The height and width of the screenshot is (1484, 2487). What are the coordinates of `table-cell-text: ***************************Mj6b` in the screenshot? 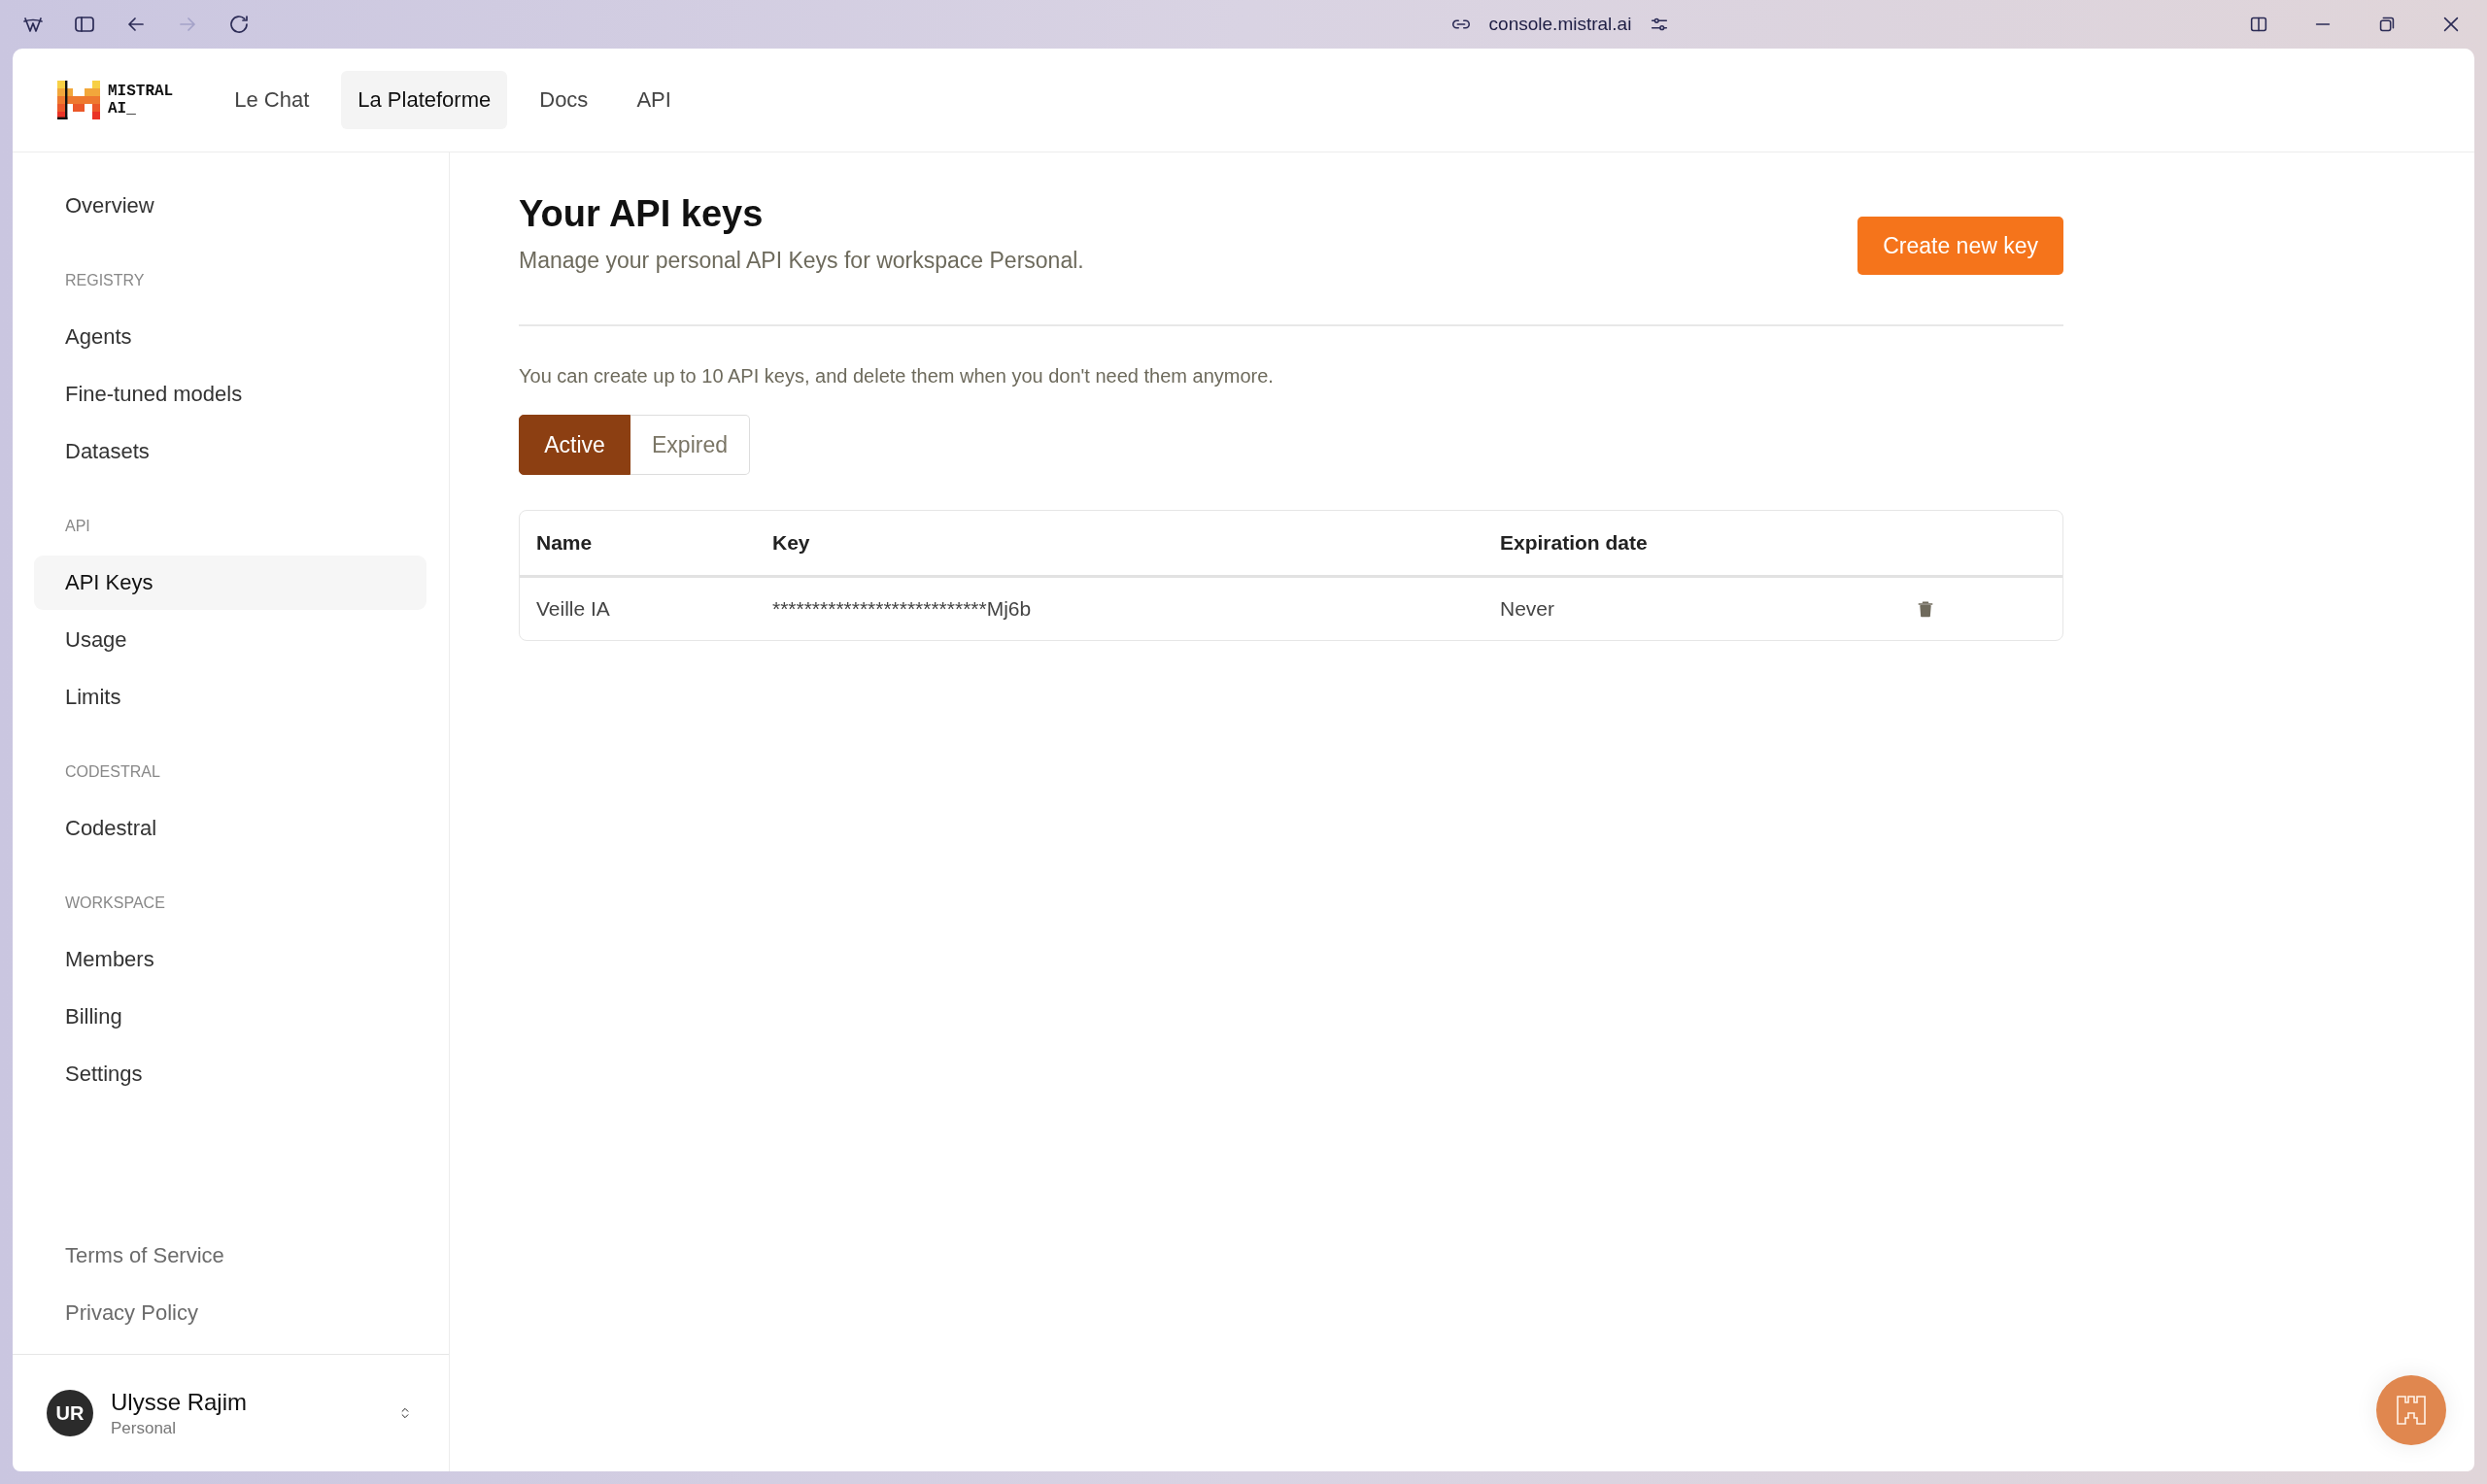 It's located at (902, 609).